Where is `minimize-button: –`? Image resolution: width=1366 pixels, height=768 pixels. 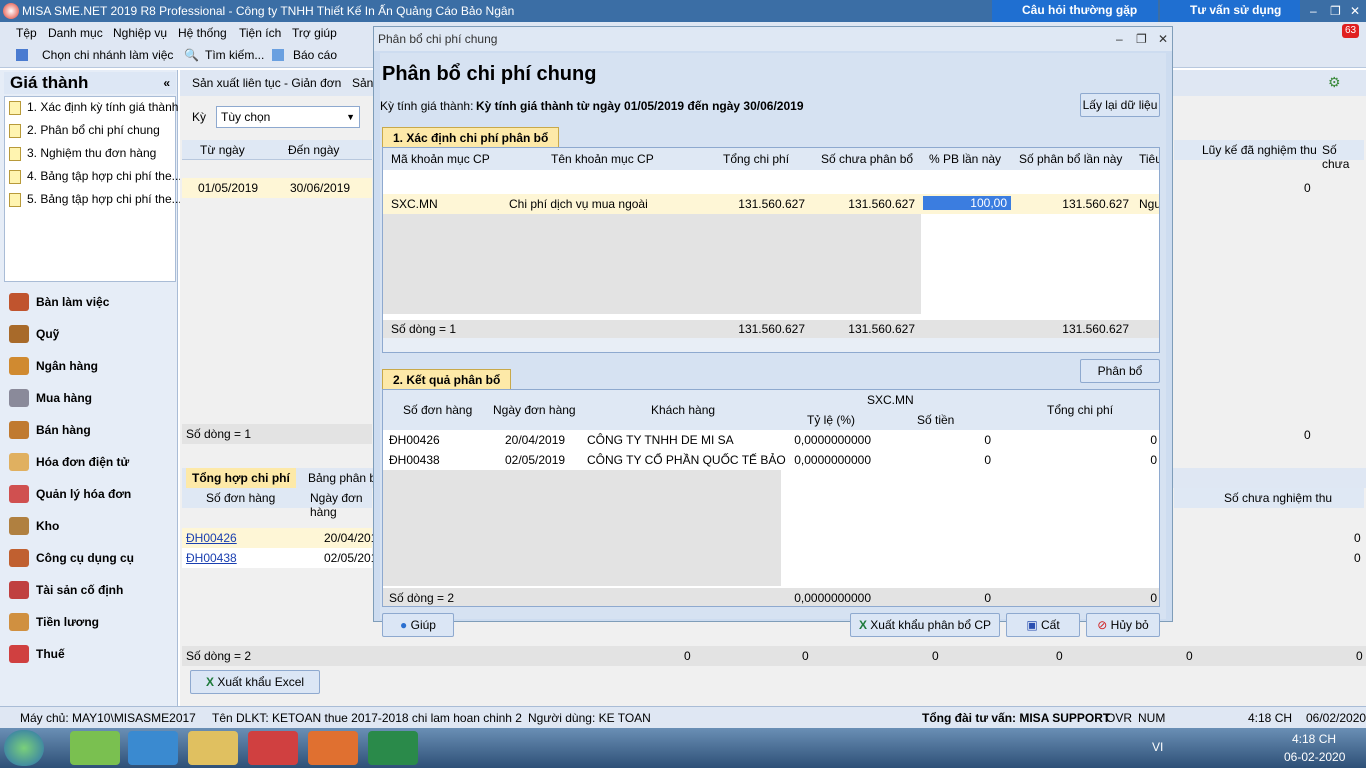
minimize-button: – is located at coordinates (1319, 11).